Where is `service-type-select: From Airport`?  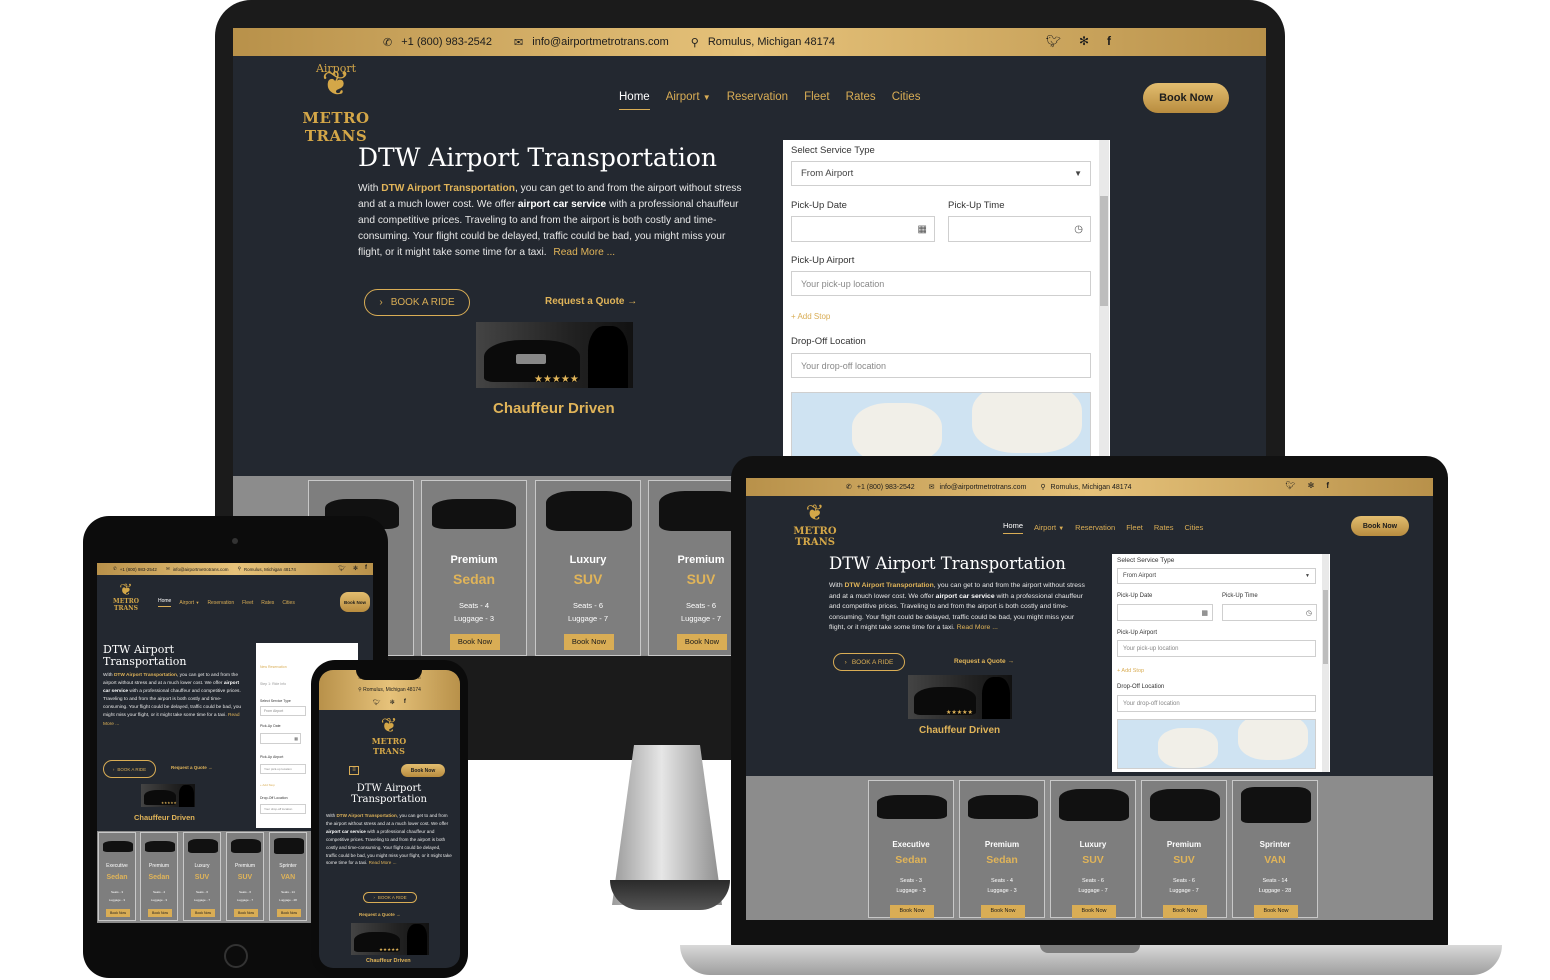
service-type-select: From Airport is located at coordinates (283, 711).